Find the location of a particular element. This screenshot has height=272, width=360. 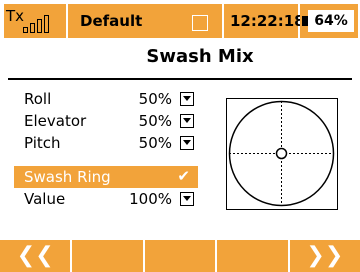

page-title: Swash Mix is located at coordinates (200, 56).